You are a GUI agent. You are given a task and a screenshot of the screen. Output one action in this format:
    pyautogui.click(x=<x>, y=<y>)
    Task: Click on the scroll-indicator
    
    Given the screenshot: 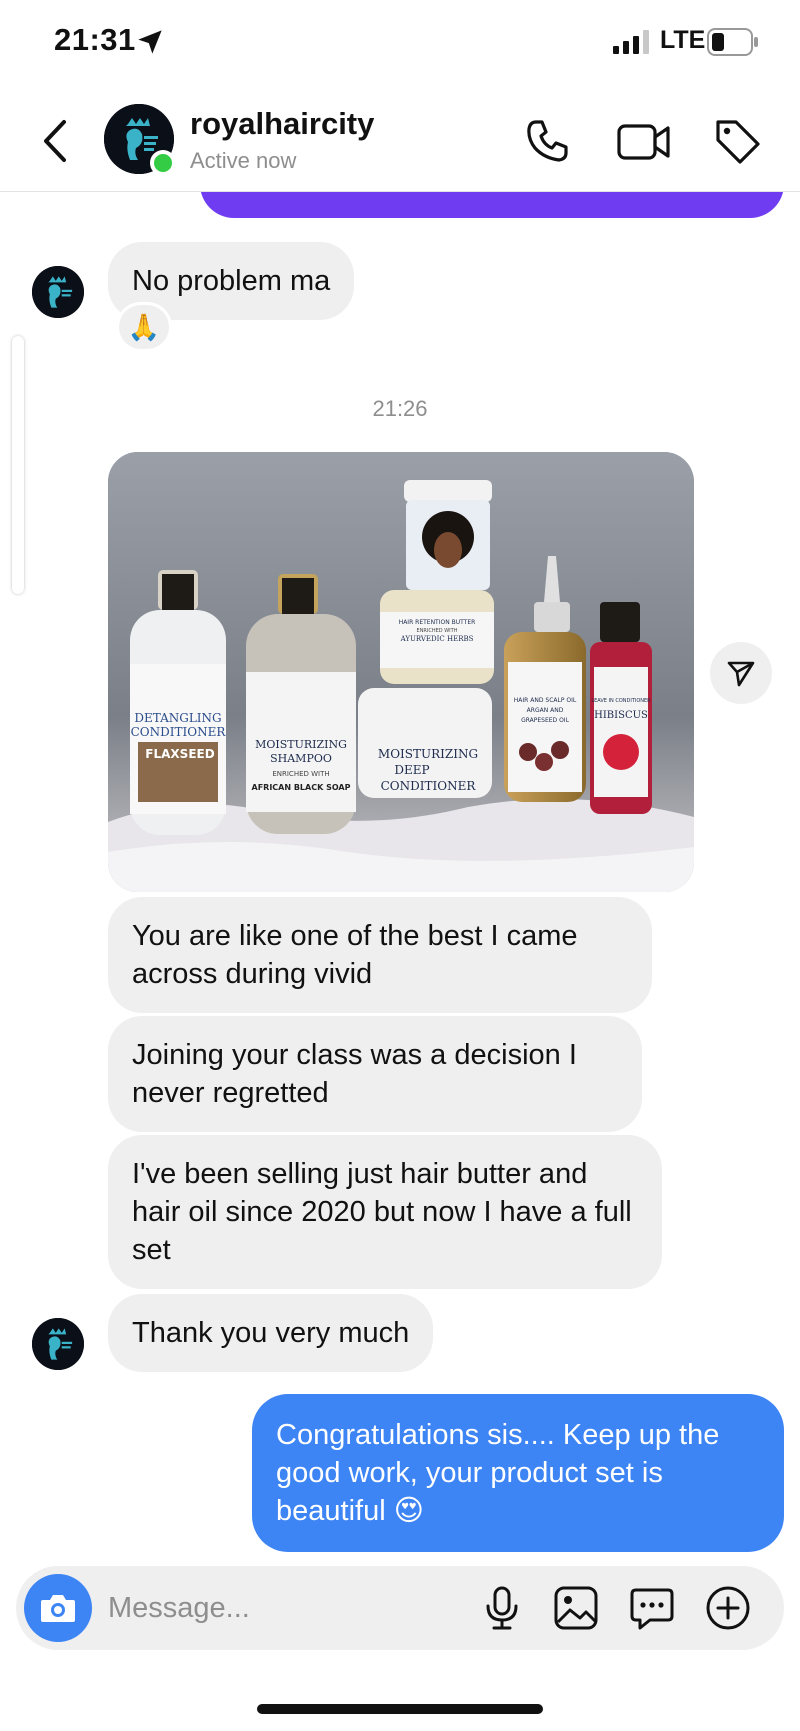 What is the action you would take?
    pyautogui.click(x=18, y=465)
    